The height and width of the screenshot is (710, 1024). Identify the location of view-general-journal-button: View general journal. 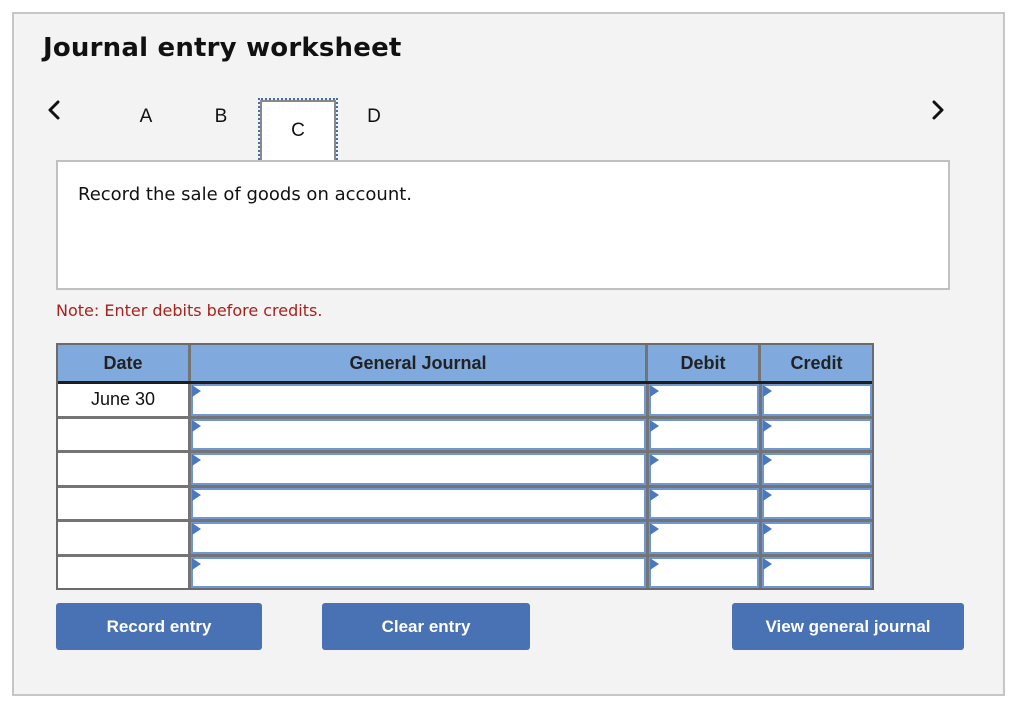
(848, 626).